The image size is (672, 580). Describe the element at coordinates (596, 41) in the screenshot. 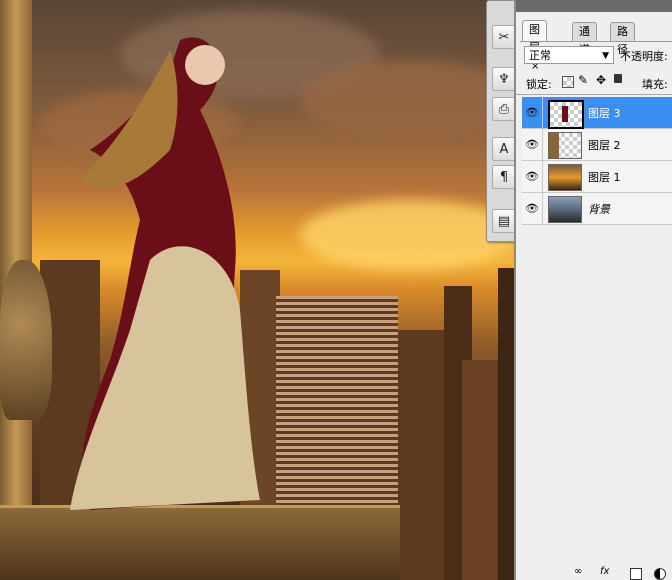

I see `tab-underline` at that location.